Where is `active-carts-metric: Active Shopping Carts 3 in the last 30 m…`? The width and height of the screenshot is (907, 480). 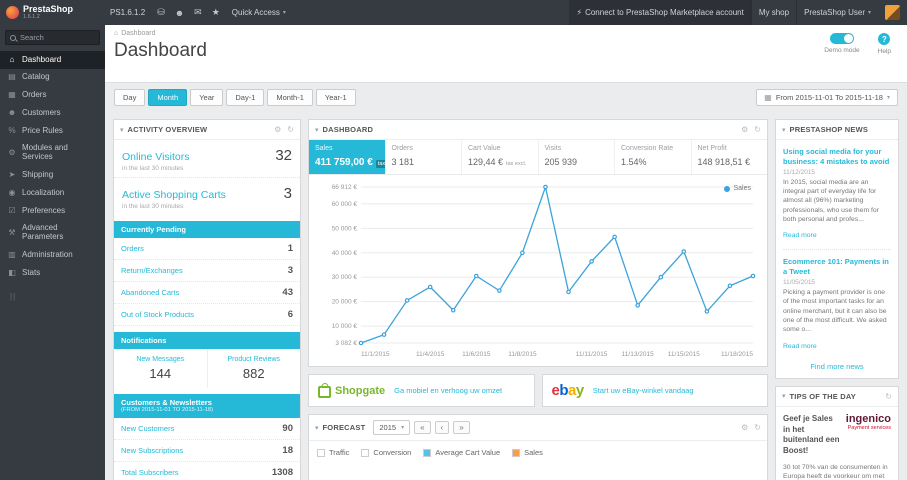 active-carts-metric: Active Shopping Carts 3 in the last 30 m… is located at coordinates (207, 196).